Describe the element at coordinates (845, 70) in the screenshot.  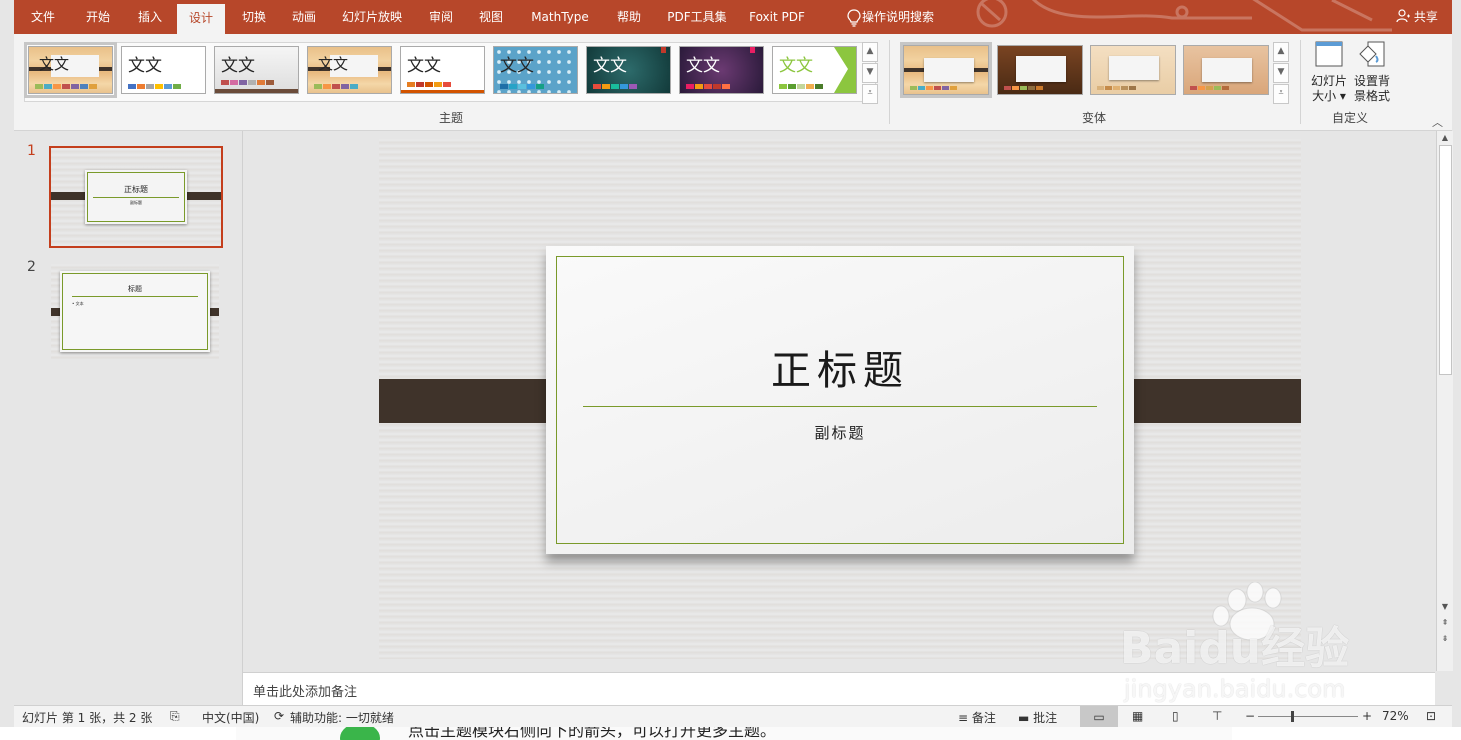
I see `green-shape-icon` at that location.